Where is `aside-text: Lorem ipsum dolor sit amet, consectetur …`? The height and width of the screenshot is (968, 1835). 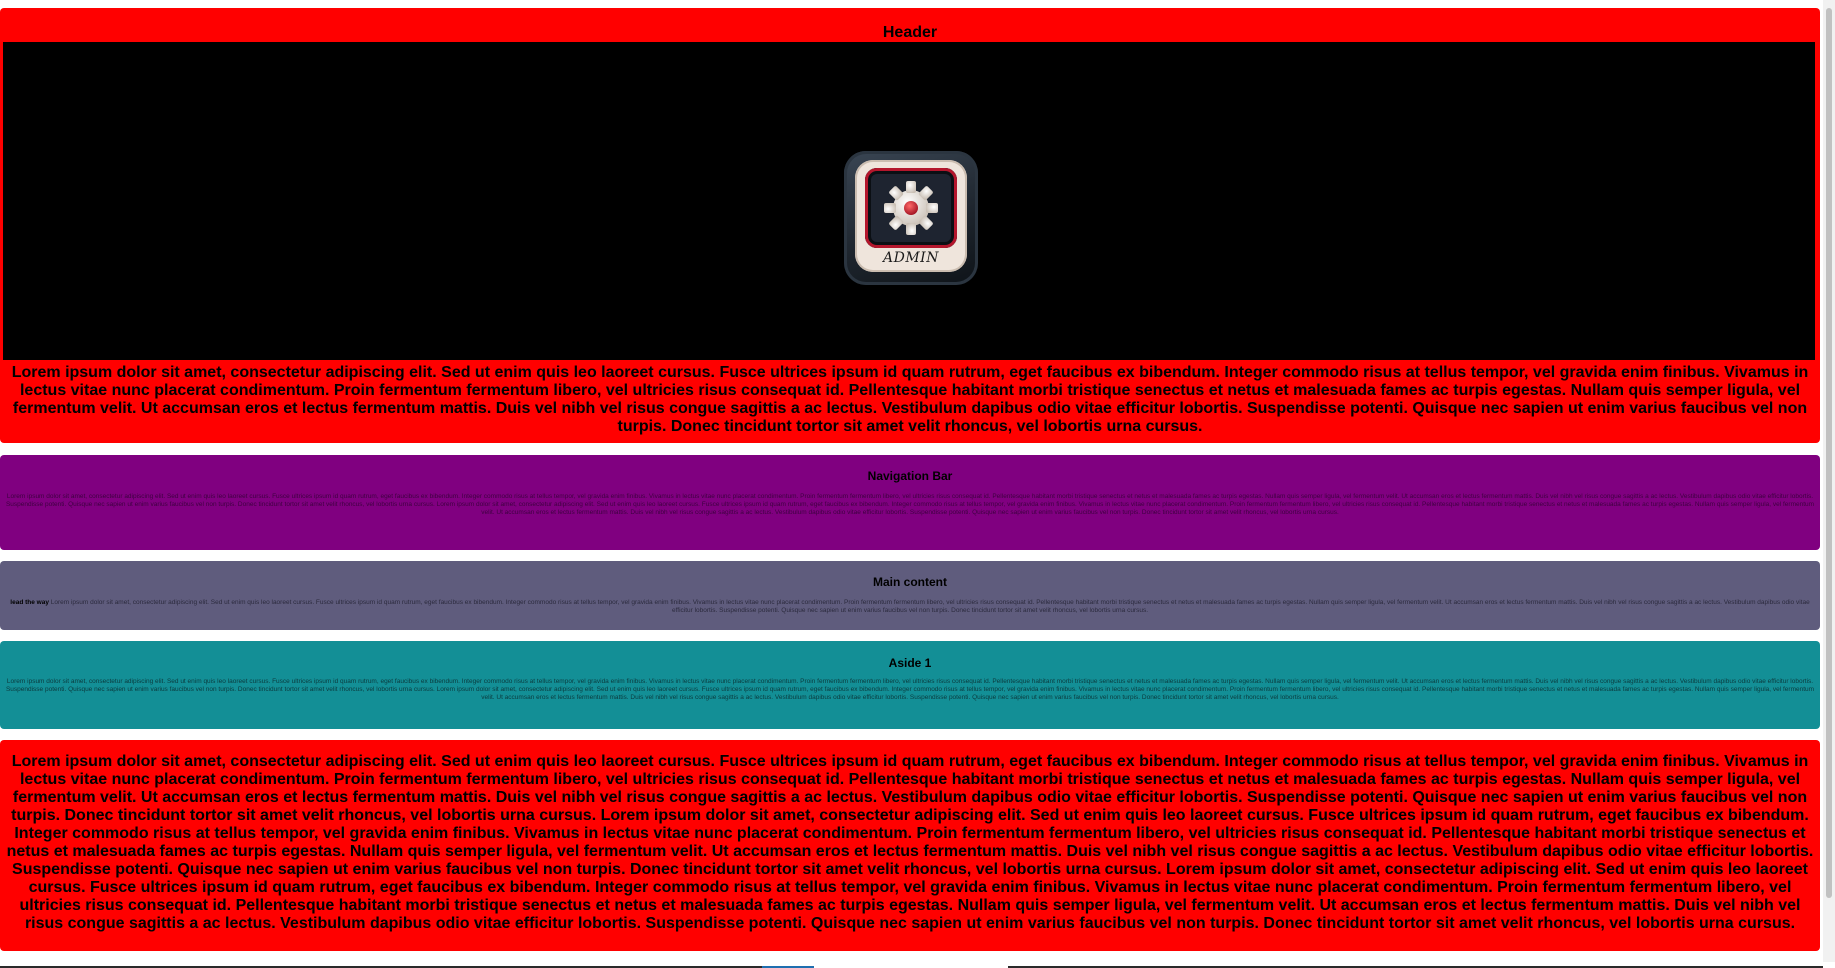
aside-text: Lorem ipsum dolor sit amet, consectetur … is located at coordinates (910, 689).